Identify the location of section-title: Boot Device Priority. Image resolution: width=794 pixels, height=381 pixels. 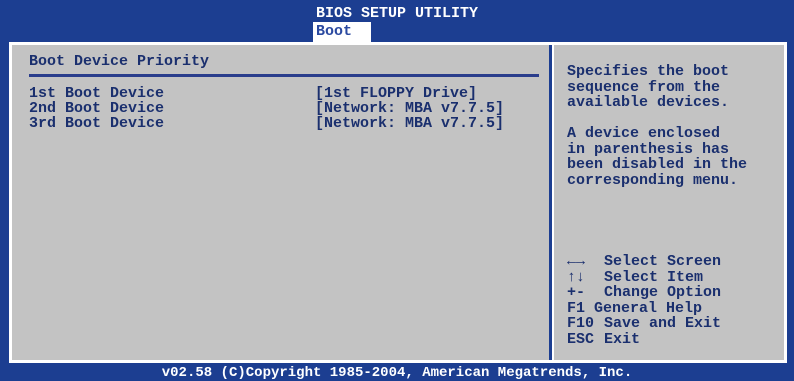
(119, 61).